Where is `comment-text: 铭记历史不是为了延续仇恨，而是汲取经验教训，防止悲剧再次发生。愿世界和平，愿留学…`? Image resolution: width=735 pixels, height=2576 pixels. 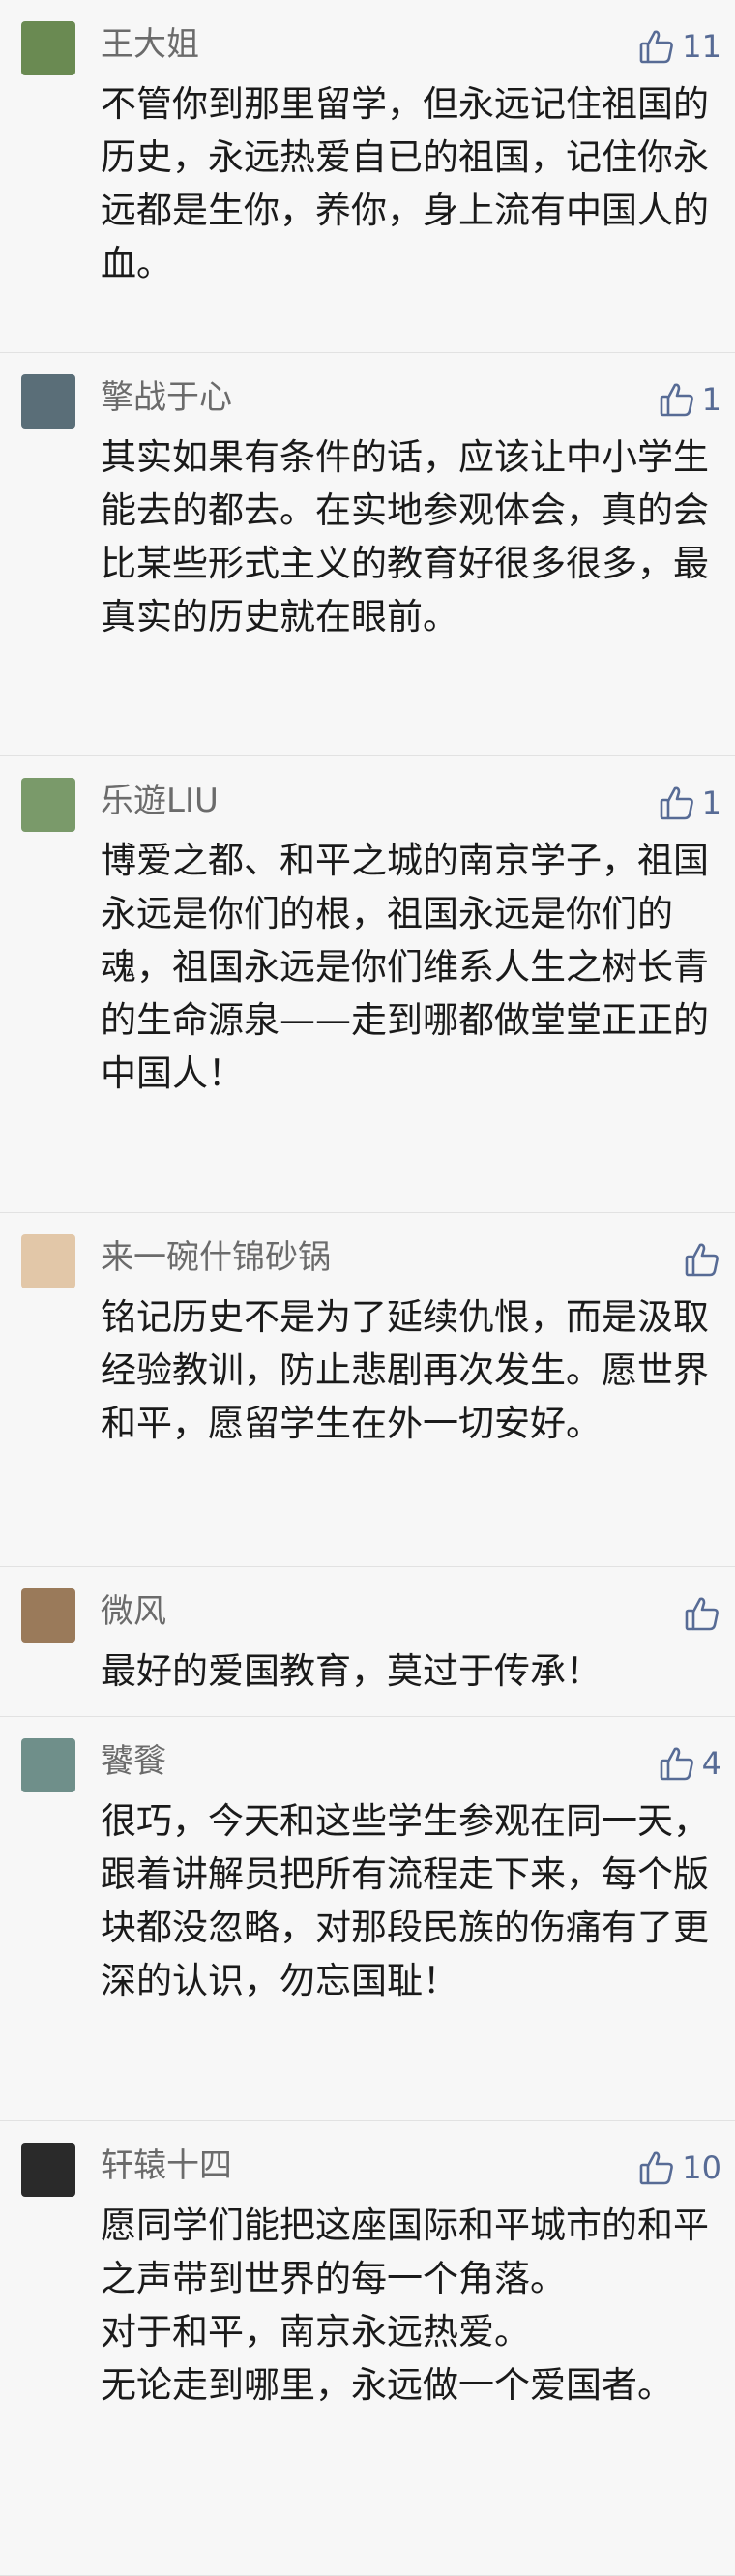 comment-text: 铭记历史不是为了延续仇恨，而是汲取经验教训，防止悲剧再次发生。愿世界和平，愿留学… is located at coordinates (405, 1370).